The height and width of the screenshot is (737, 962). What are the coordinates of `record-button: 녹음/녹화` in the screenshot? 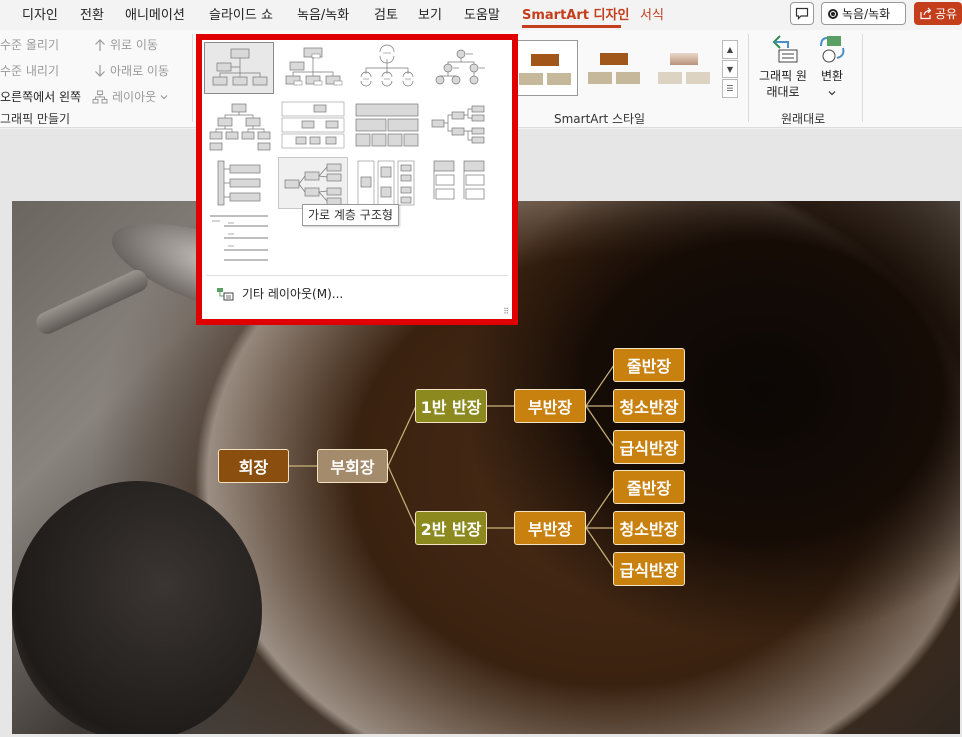 It's located at (863, 13).